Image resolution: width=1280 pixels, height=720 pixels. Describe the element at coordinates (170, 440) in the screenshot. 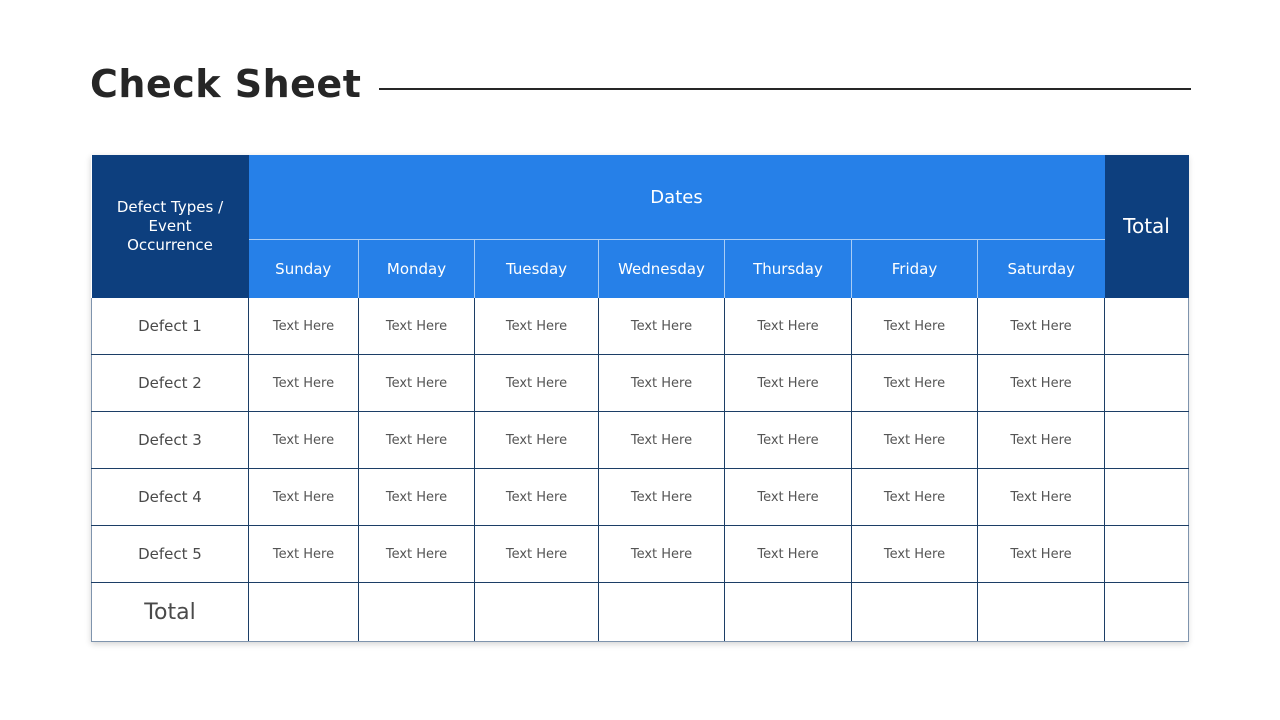

I see `row-label: Defect 3` at that location.